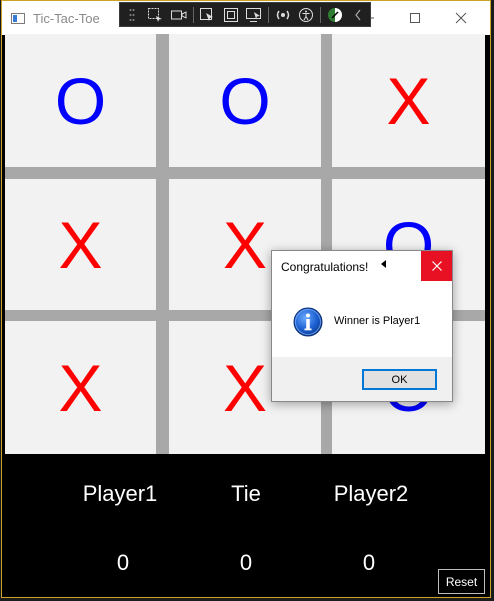 Image resolution: width=494 pixels, height=601 pixels. I want to click on collapse-icon, so click(358, 15).